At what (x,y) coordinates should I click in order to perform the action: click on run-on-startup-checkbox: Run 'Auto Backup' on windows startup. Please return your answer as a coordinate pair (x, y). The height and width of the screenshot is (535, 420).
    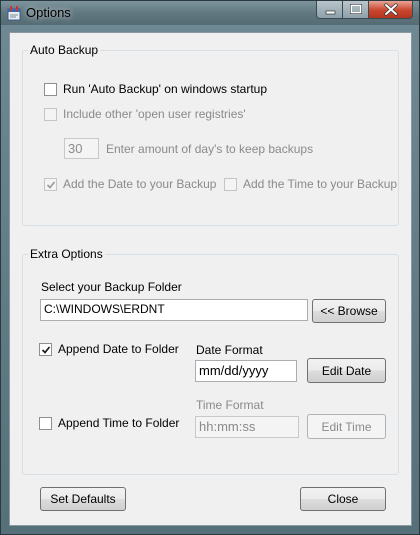
    Looking at the image, I should click on (155, 89).